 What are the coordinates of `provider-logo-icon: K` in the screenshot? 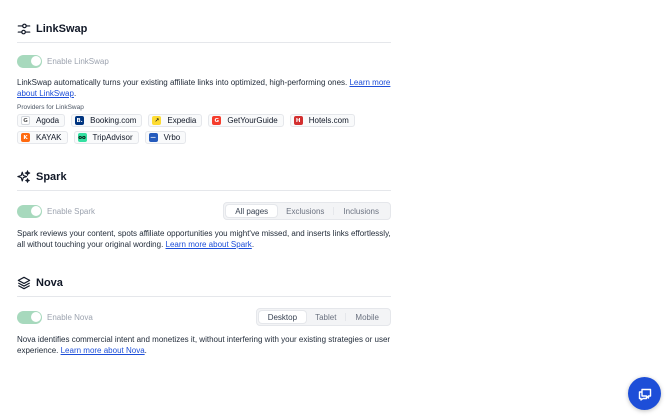 It's located at (25, 137).